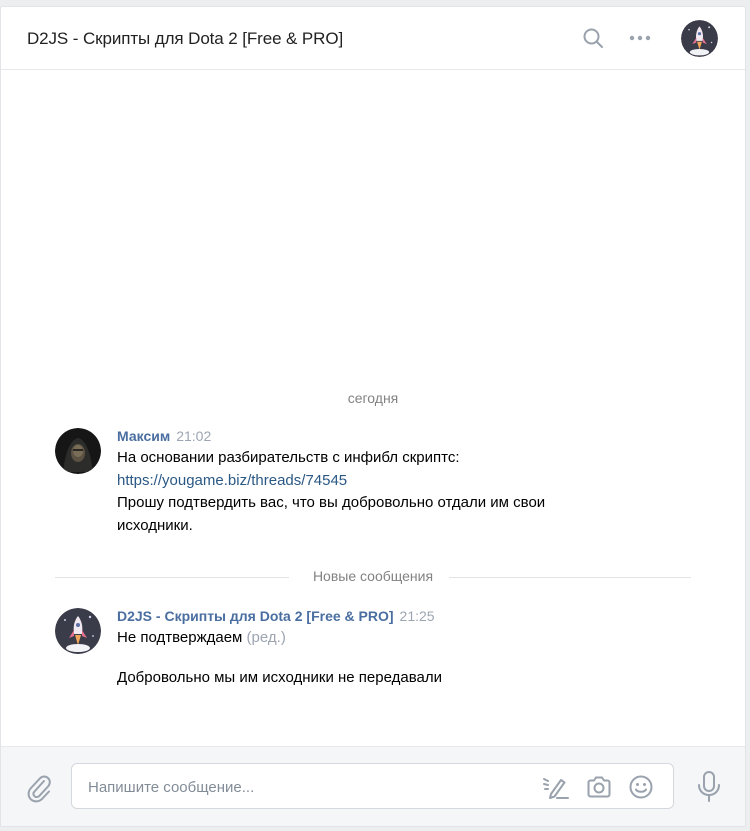 This screenshot has width=750, height=831. Describe the element at coordinates (155, 525) in the screenshot. I see `message-line: исходники.` at that location.